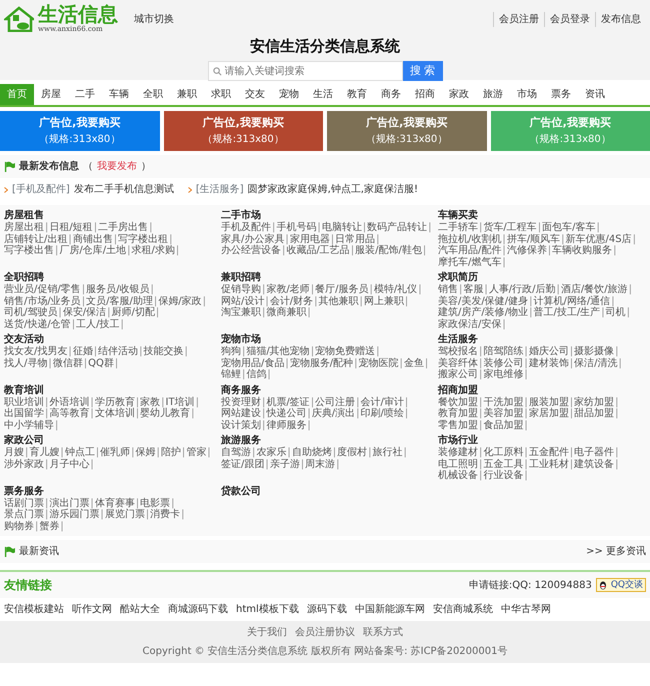 Image resolution: width=650 pixels, height=686 pixels. What do you see at coordinates (566, 312) in the screenshot?
I see `category-link: 普工/技工/生产` at bounding box center [566, 312].